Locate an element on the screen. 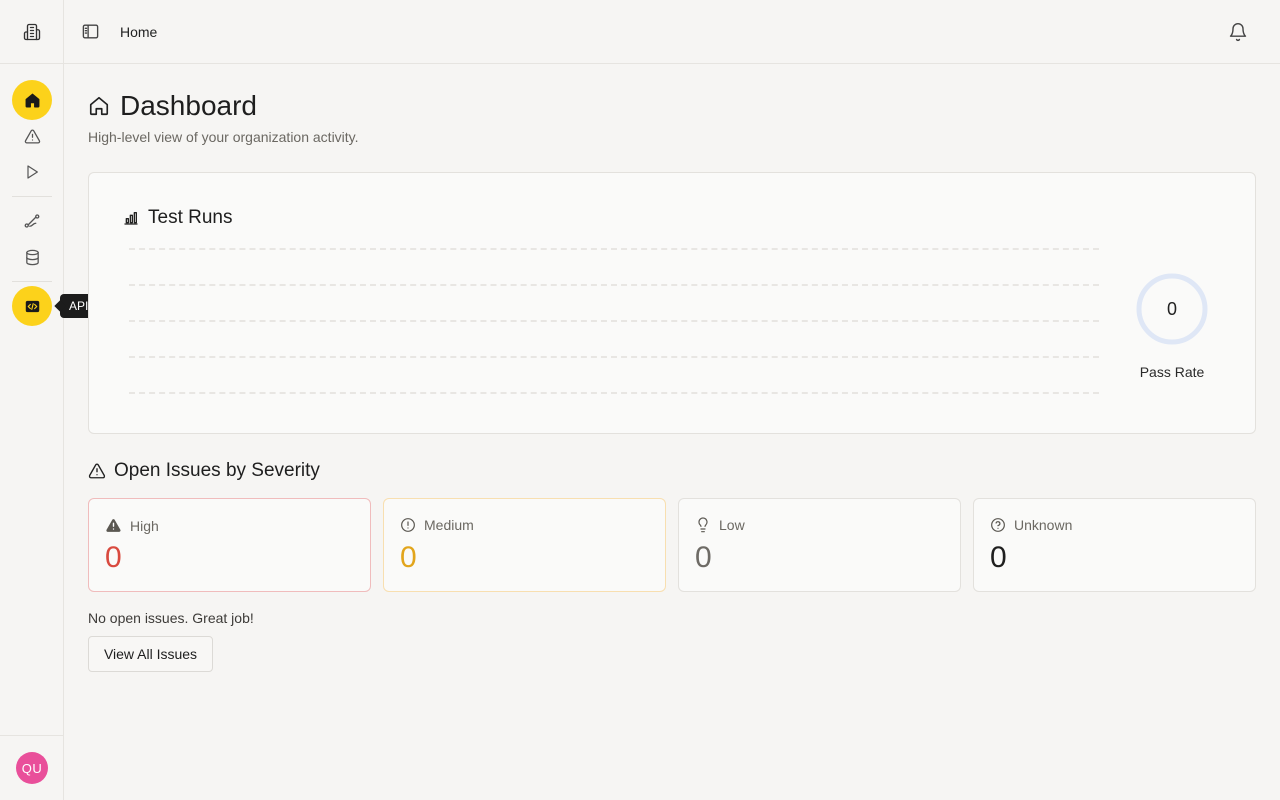  page-header: Dashboard is located at coordinates (172, 106).